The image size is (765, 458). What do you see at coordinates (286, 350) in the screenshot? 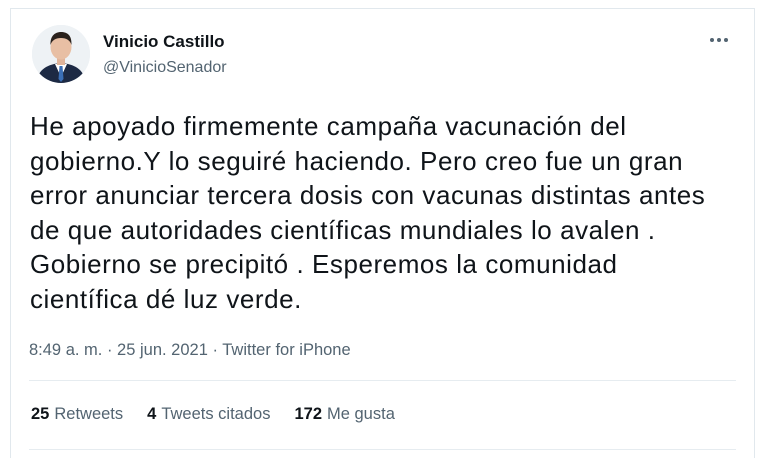
I see `tweet-source: Twitter for iPhone` at bounding box center [286, 350].